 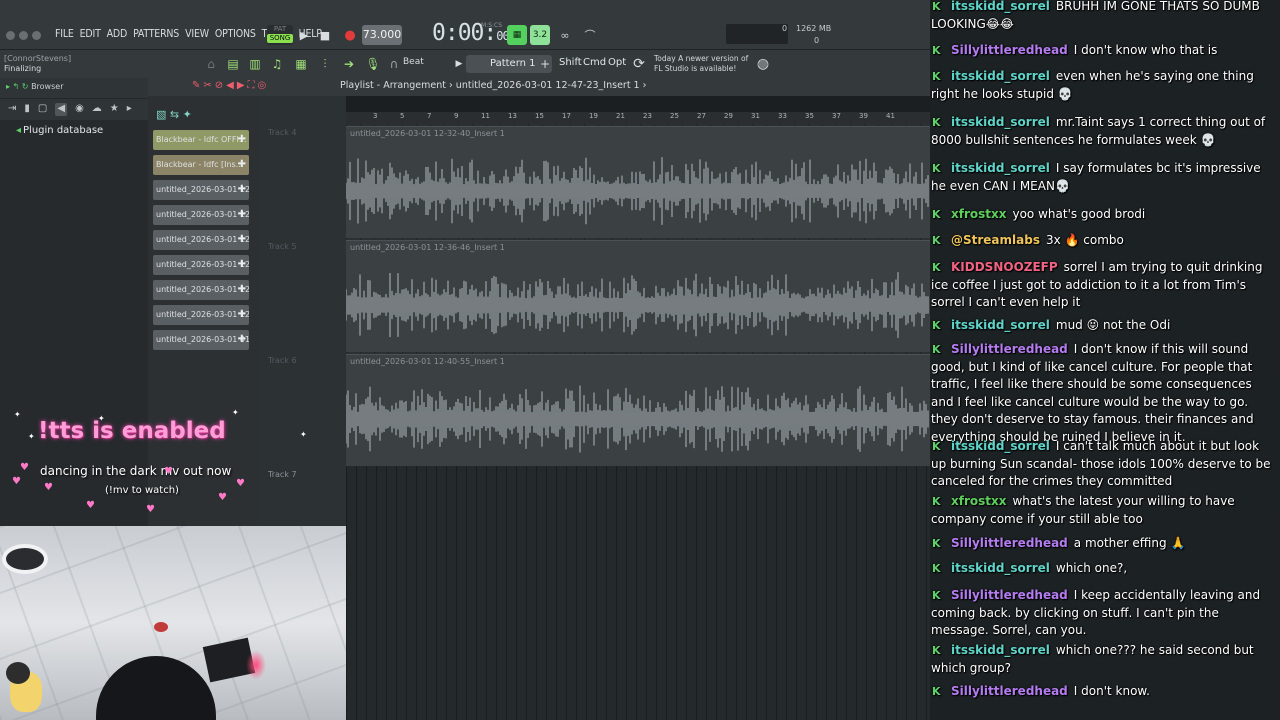 What do you see at coordinates (117, 34) in the screenshot?
I see `menu-add: ADD` at bounding box center [117, 34].